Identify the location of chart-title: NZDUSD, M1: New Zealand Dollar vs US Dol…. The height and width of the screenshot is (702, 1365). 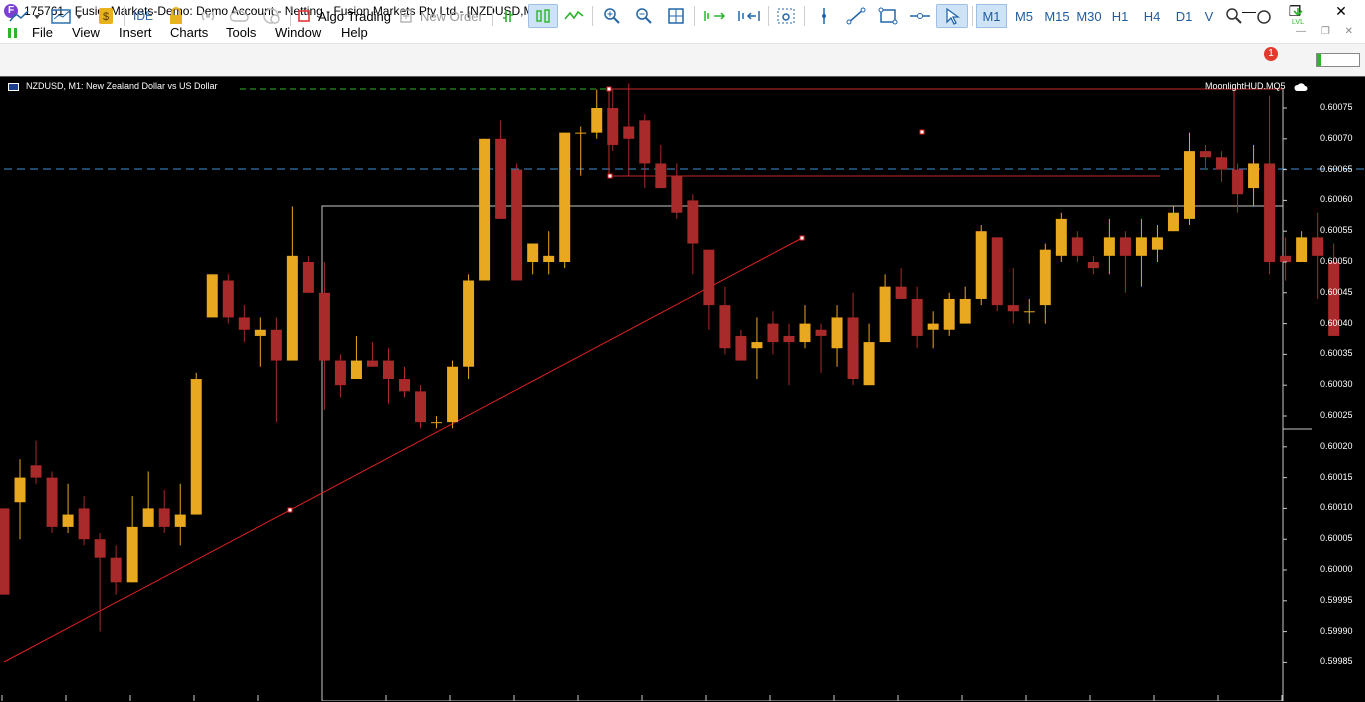
(122, 86).